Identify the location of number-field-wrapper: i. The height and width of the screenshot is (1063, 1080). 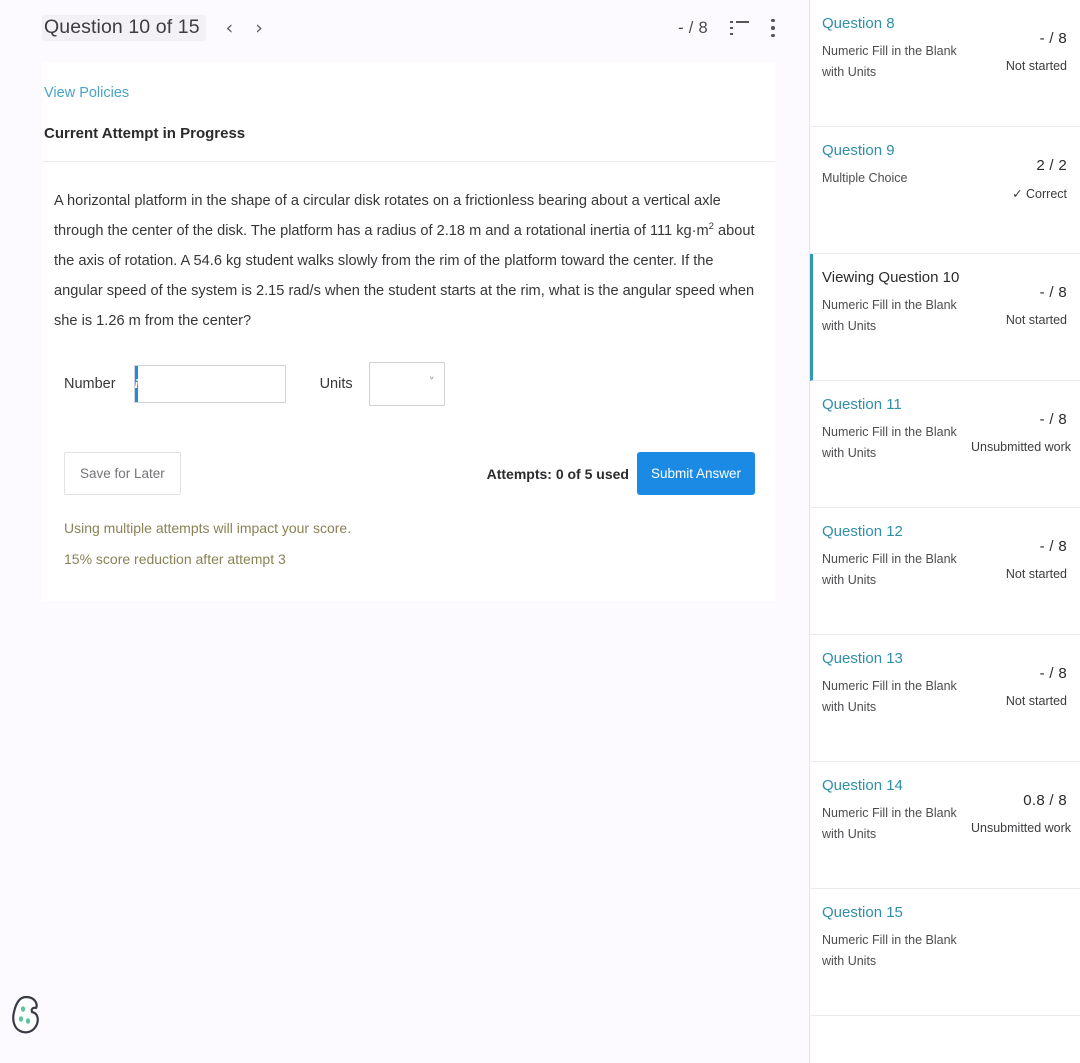
(234, 384).